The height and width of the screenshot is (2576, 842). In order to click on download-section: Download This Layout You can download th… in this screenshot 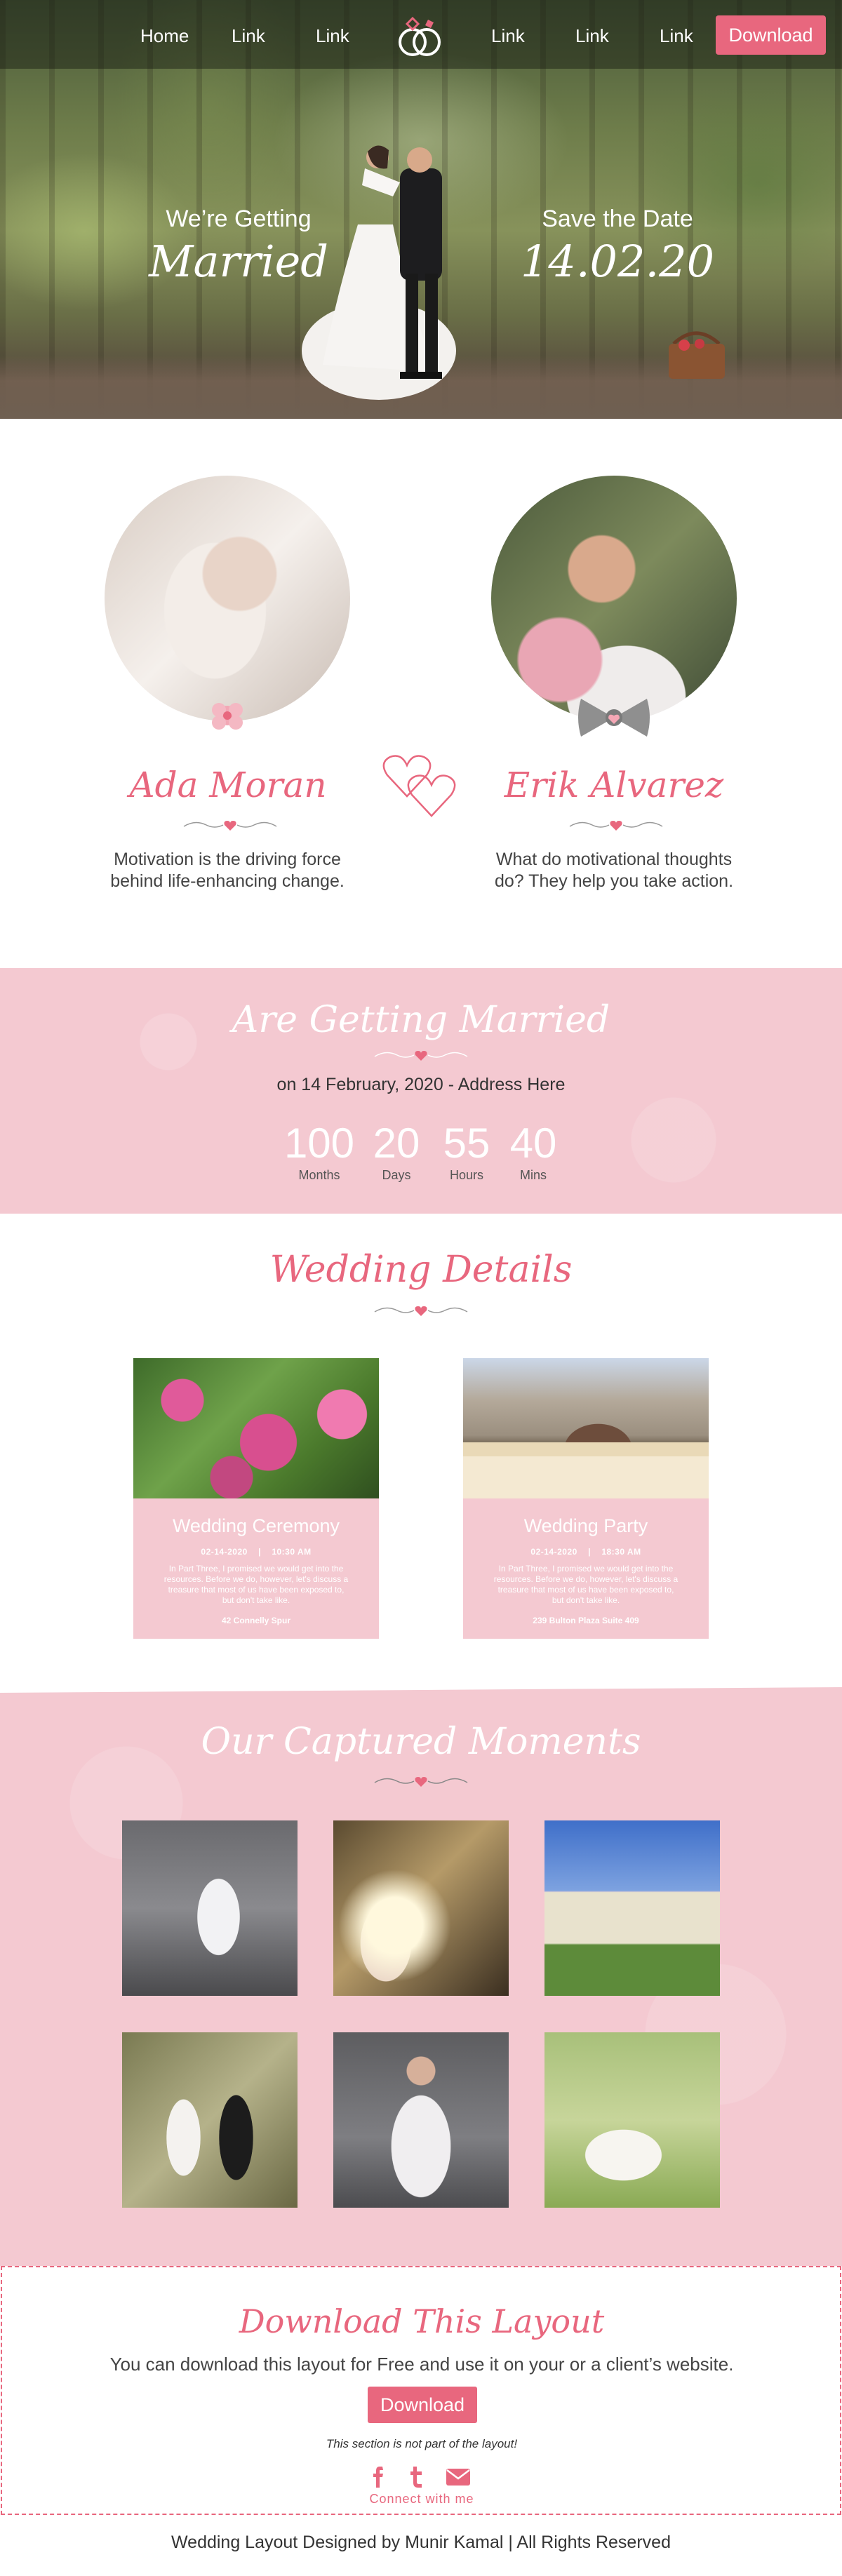, I will do `click(421, 2390)`.